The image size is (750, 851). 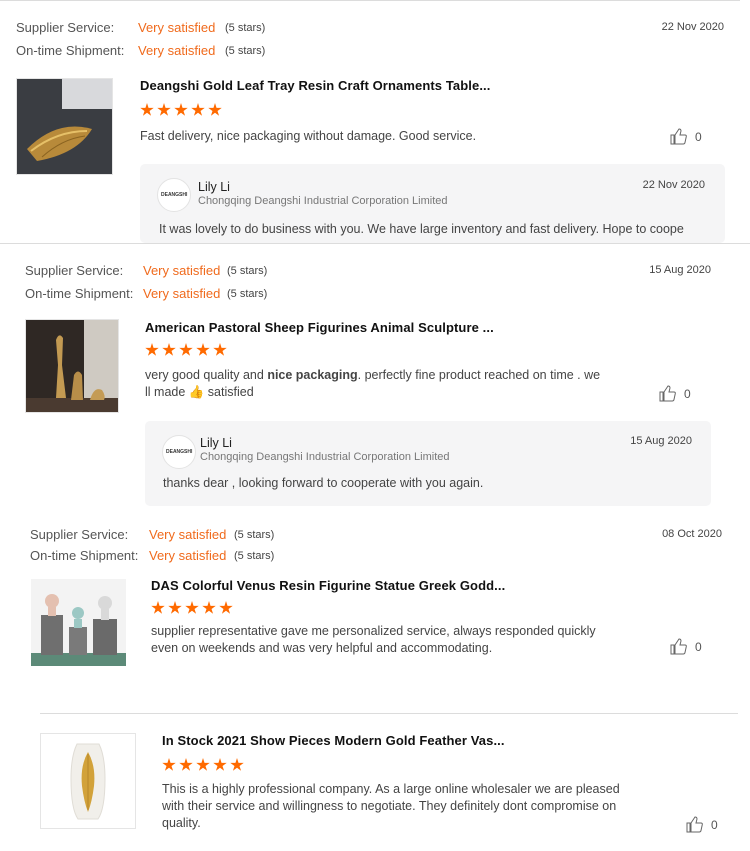 What do you see at coordinates (661, 441) in the screenshot?
I see `reply-date: 15 Aug 2020` at bounding box center [661, 441].